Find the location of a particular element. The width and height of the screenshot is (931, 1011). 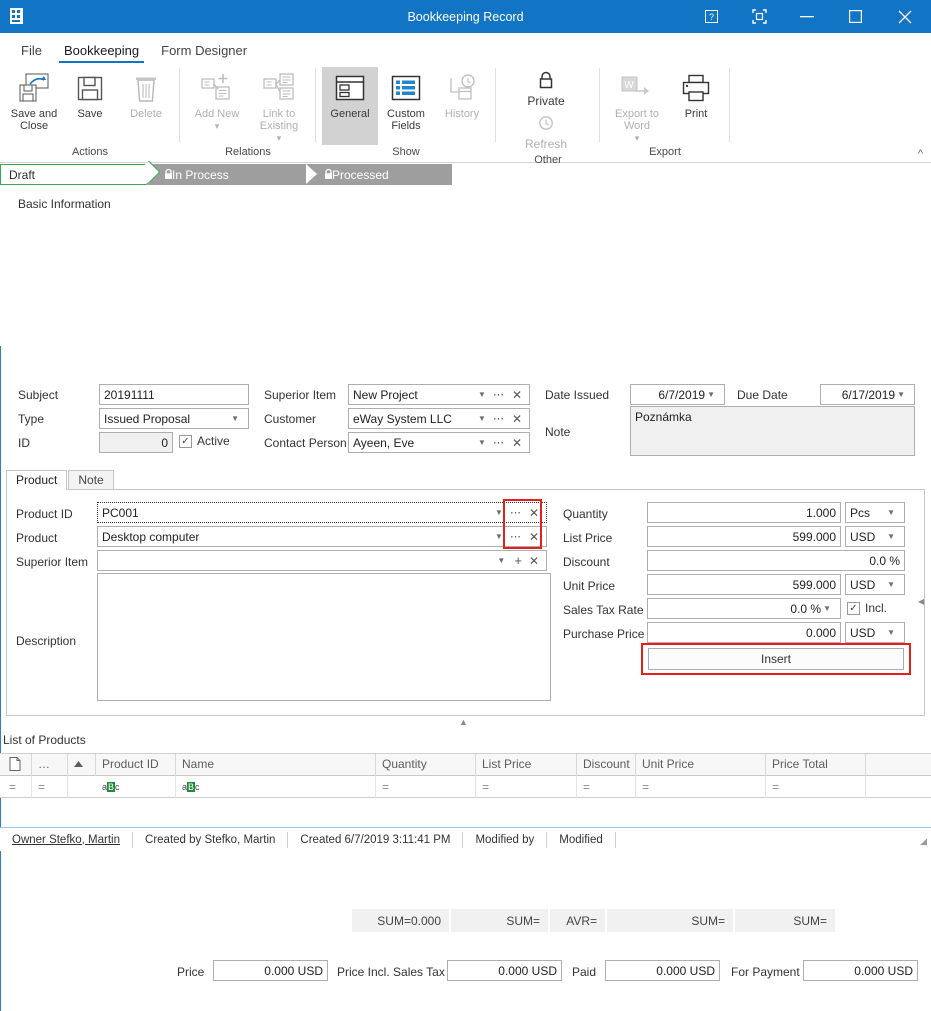

quantity-input: 1.000 is located at coordinates (744, 512).